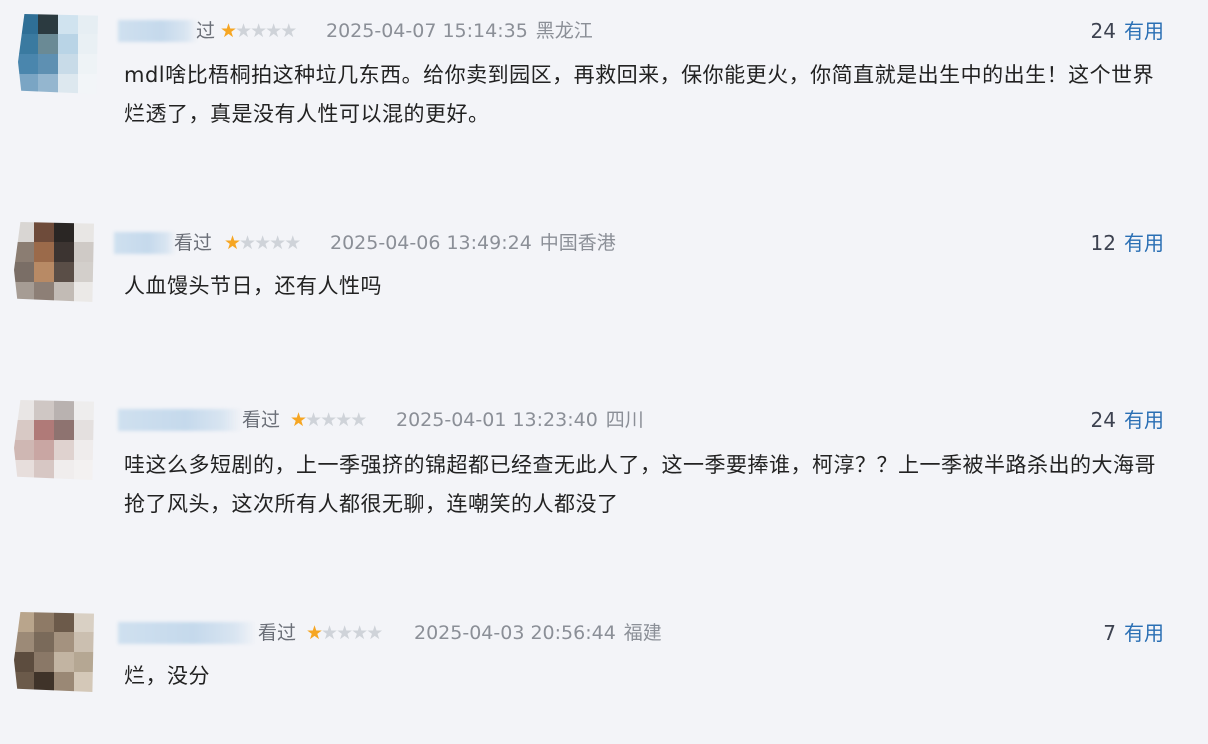  I want to click on comment-date: 2025-04-06 13:49:24, so click(431, 243).